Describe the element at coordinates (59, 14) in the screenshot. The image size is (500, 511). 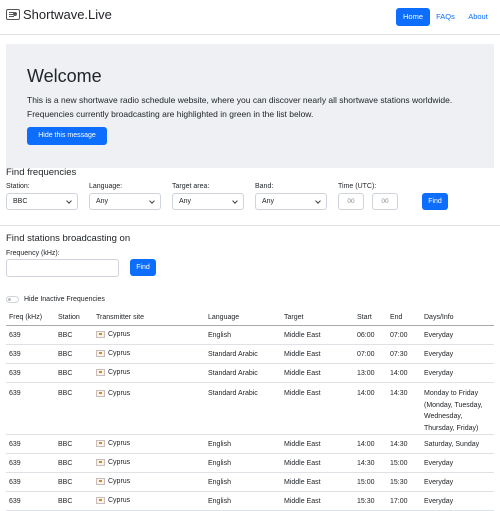
I see `brand-link: Shortwave.Live` at that location.